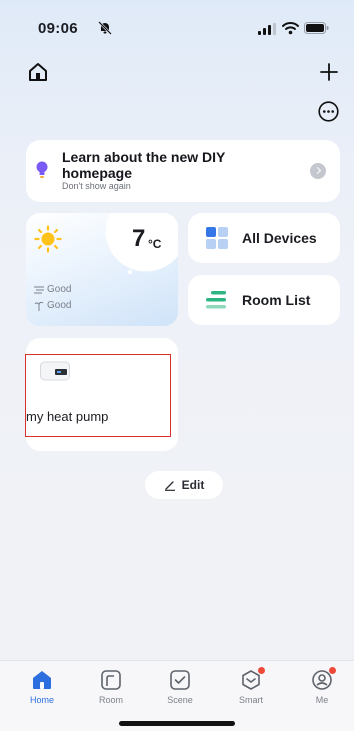 The height and width of the screenshot is (731, 354). I want to click on home-icon, so click(42, 680).